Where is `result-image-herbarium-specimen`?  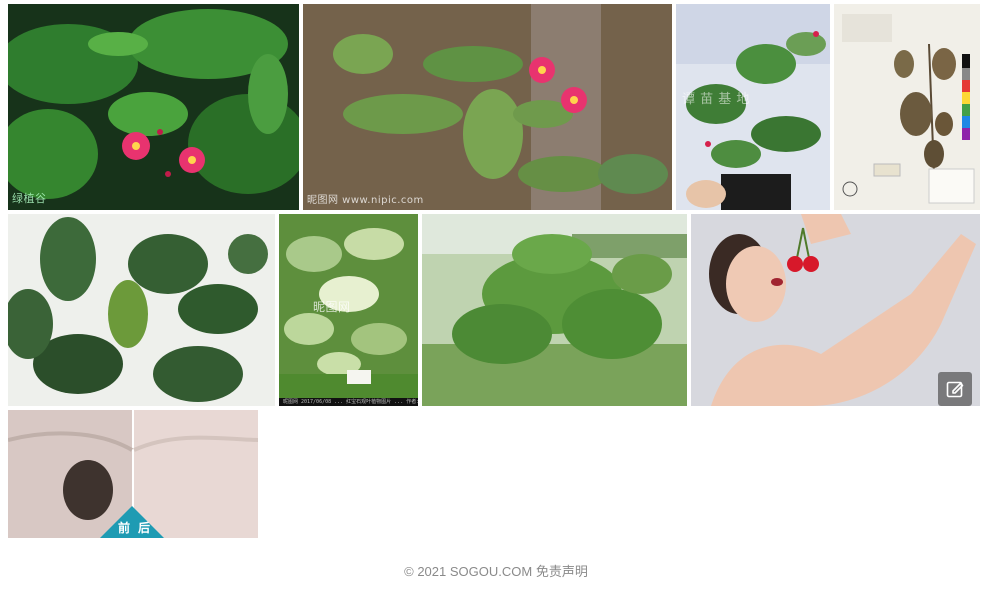 result-image-herbarium-specimen is located at coordinates (907, 107).